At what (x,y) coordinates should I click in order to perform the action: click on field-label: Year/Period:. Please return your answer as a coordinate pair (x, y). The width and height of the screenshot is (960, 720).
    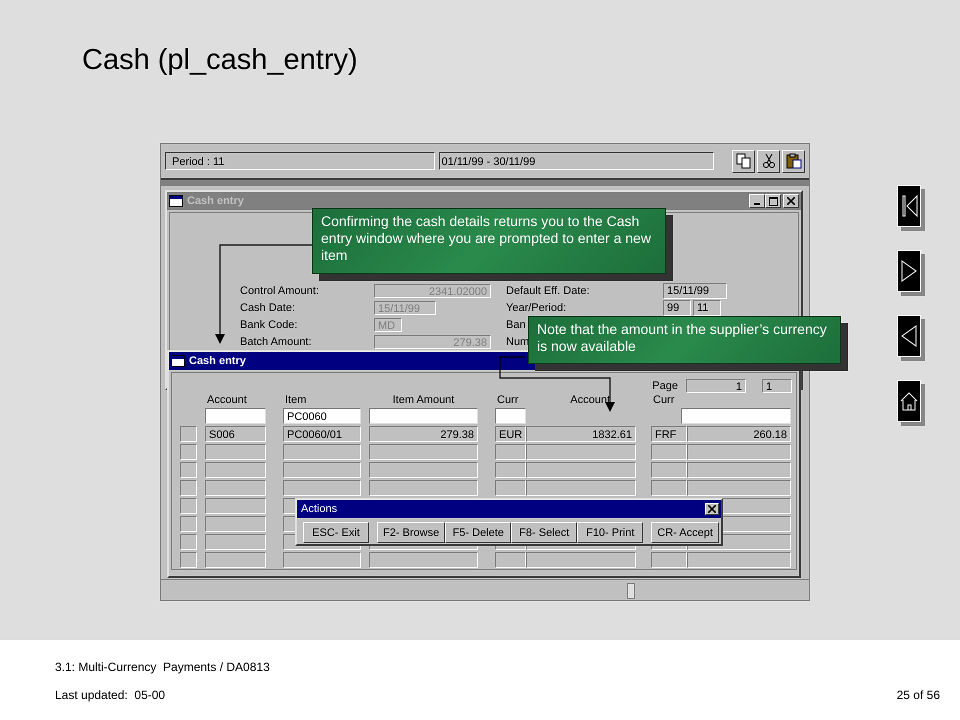
    Looking at the image, I should click on (536, 308).